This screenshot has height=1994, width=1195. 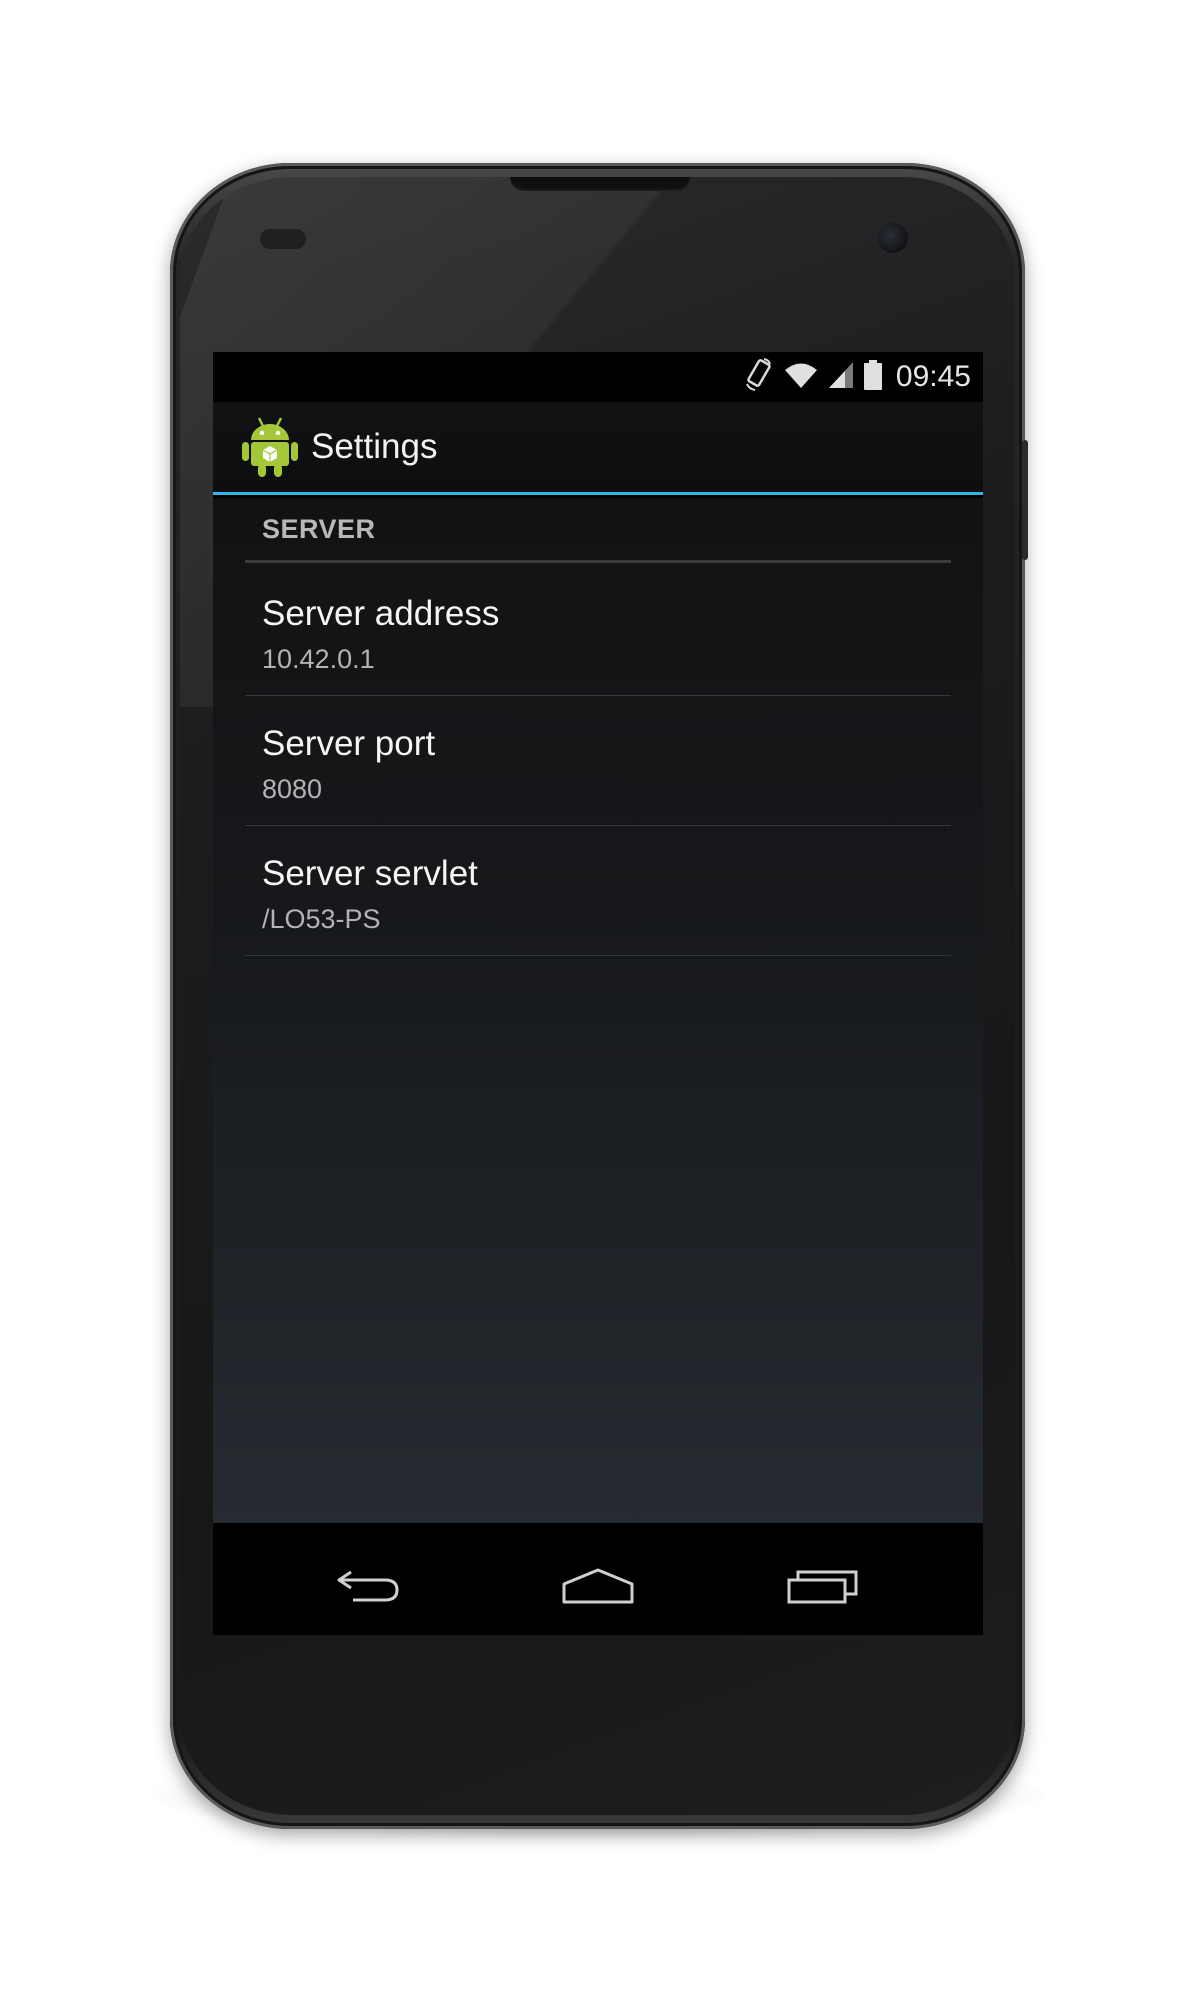 What do you see at coordinates (374, 446) in the screenshot?
I see `action-bar-title: Settings` at bounding box center [374, 446].